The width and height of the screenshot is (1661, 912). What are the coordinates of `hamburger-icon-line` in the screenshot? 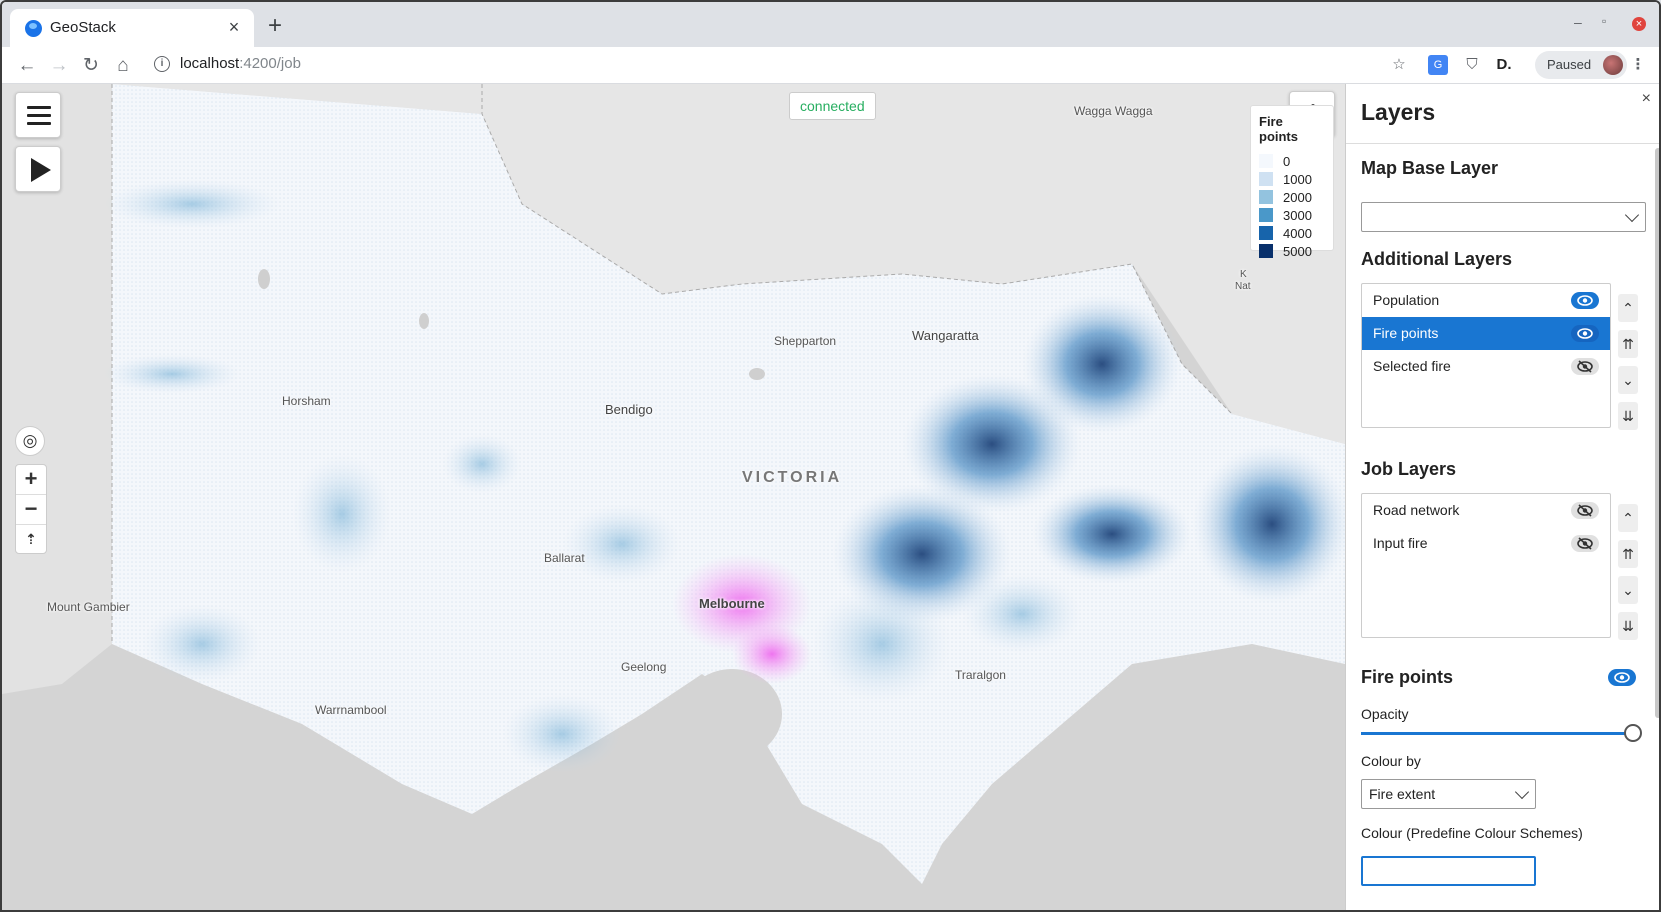 It's located at (39, 115).